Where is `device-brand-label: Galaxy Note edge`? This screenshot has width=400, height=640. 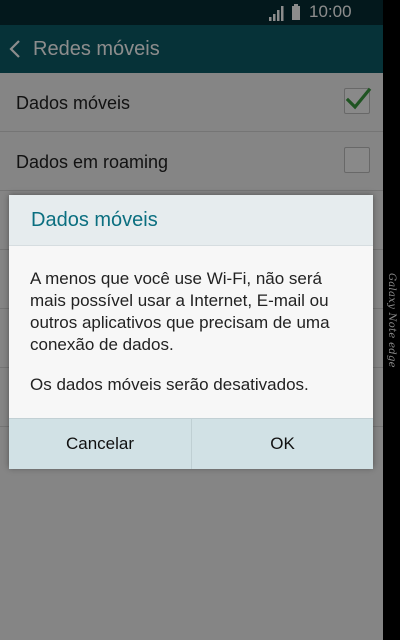 device-brand-label: Galaxy Note edge is located at coordinates (391, 320).